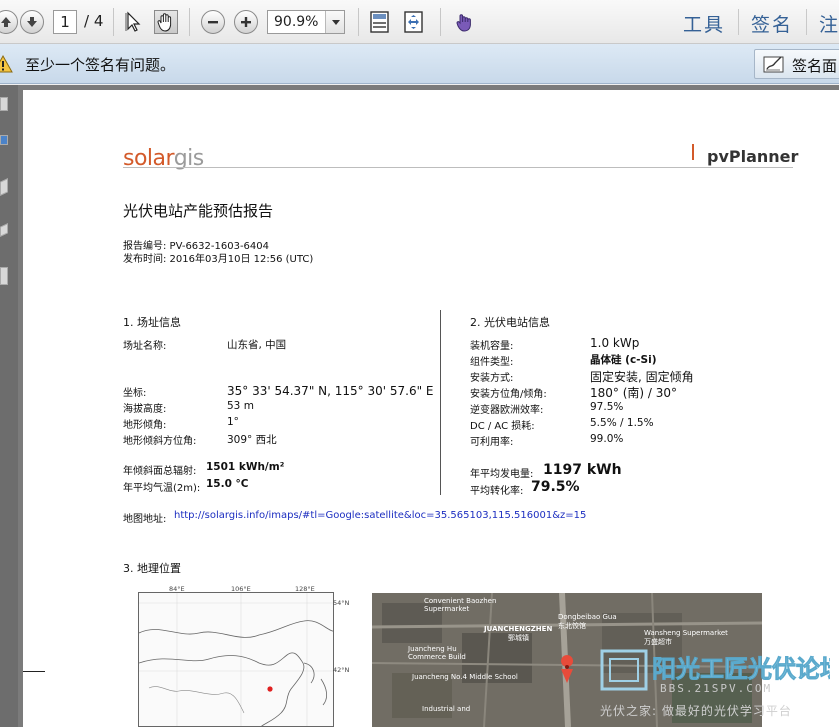  I want to click on signatures-icon, so click(4, 187).